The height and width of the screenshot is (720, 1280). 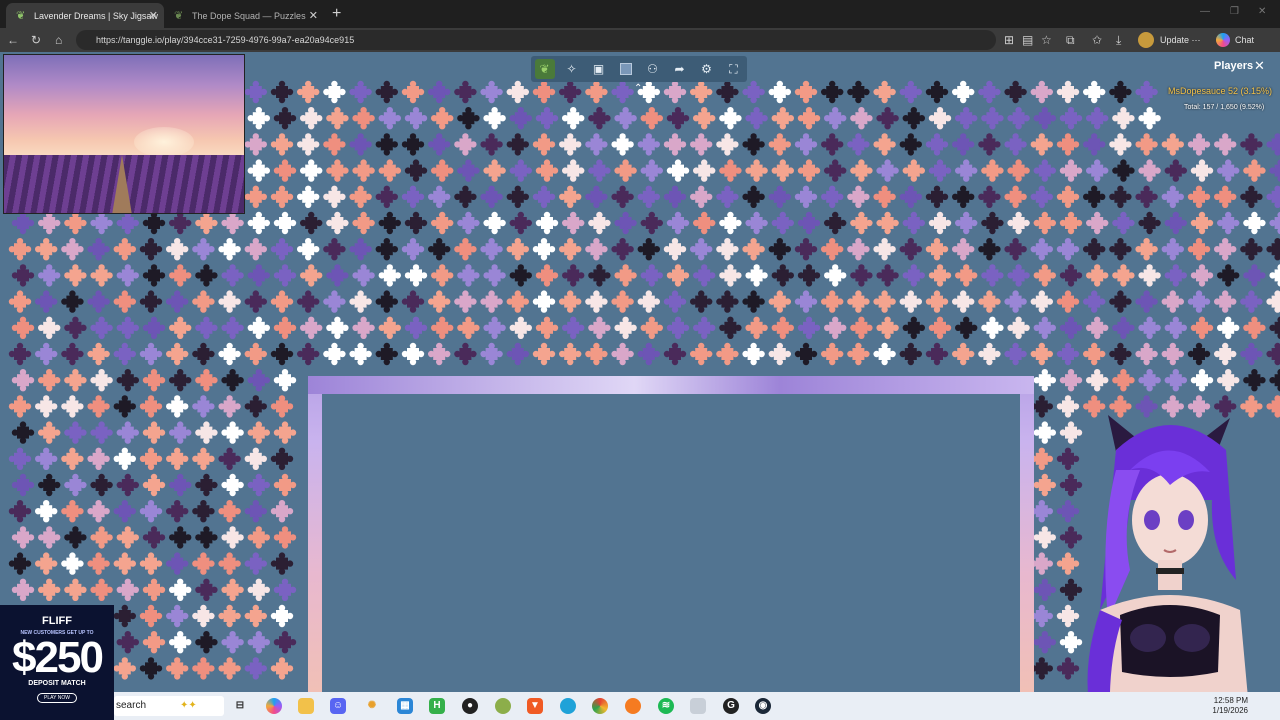 I want to click on app-icon, so click(x=698, y=706).